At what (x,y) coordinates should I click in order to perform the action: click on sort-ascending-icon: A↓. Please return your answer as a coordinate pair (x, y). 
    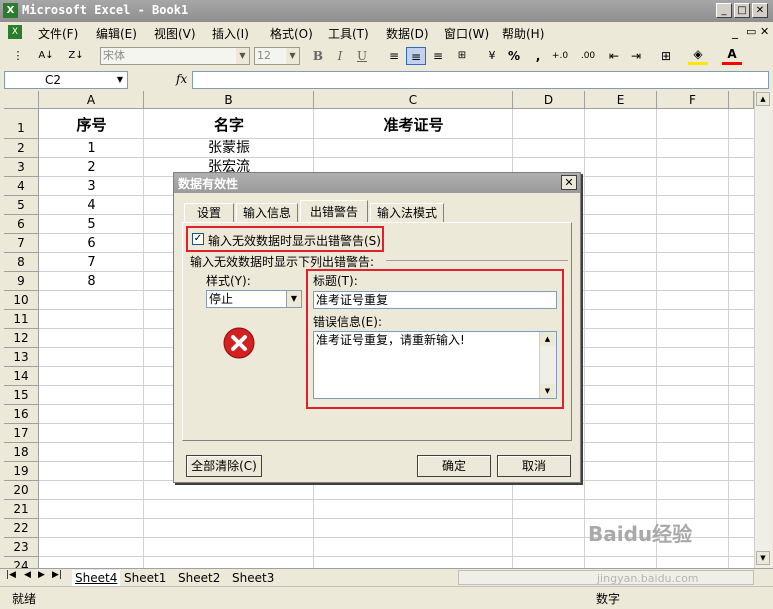
    Looking at the image, I should click on (46, 56).